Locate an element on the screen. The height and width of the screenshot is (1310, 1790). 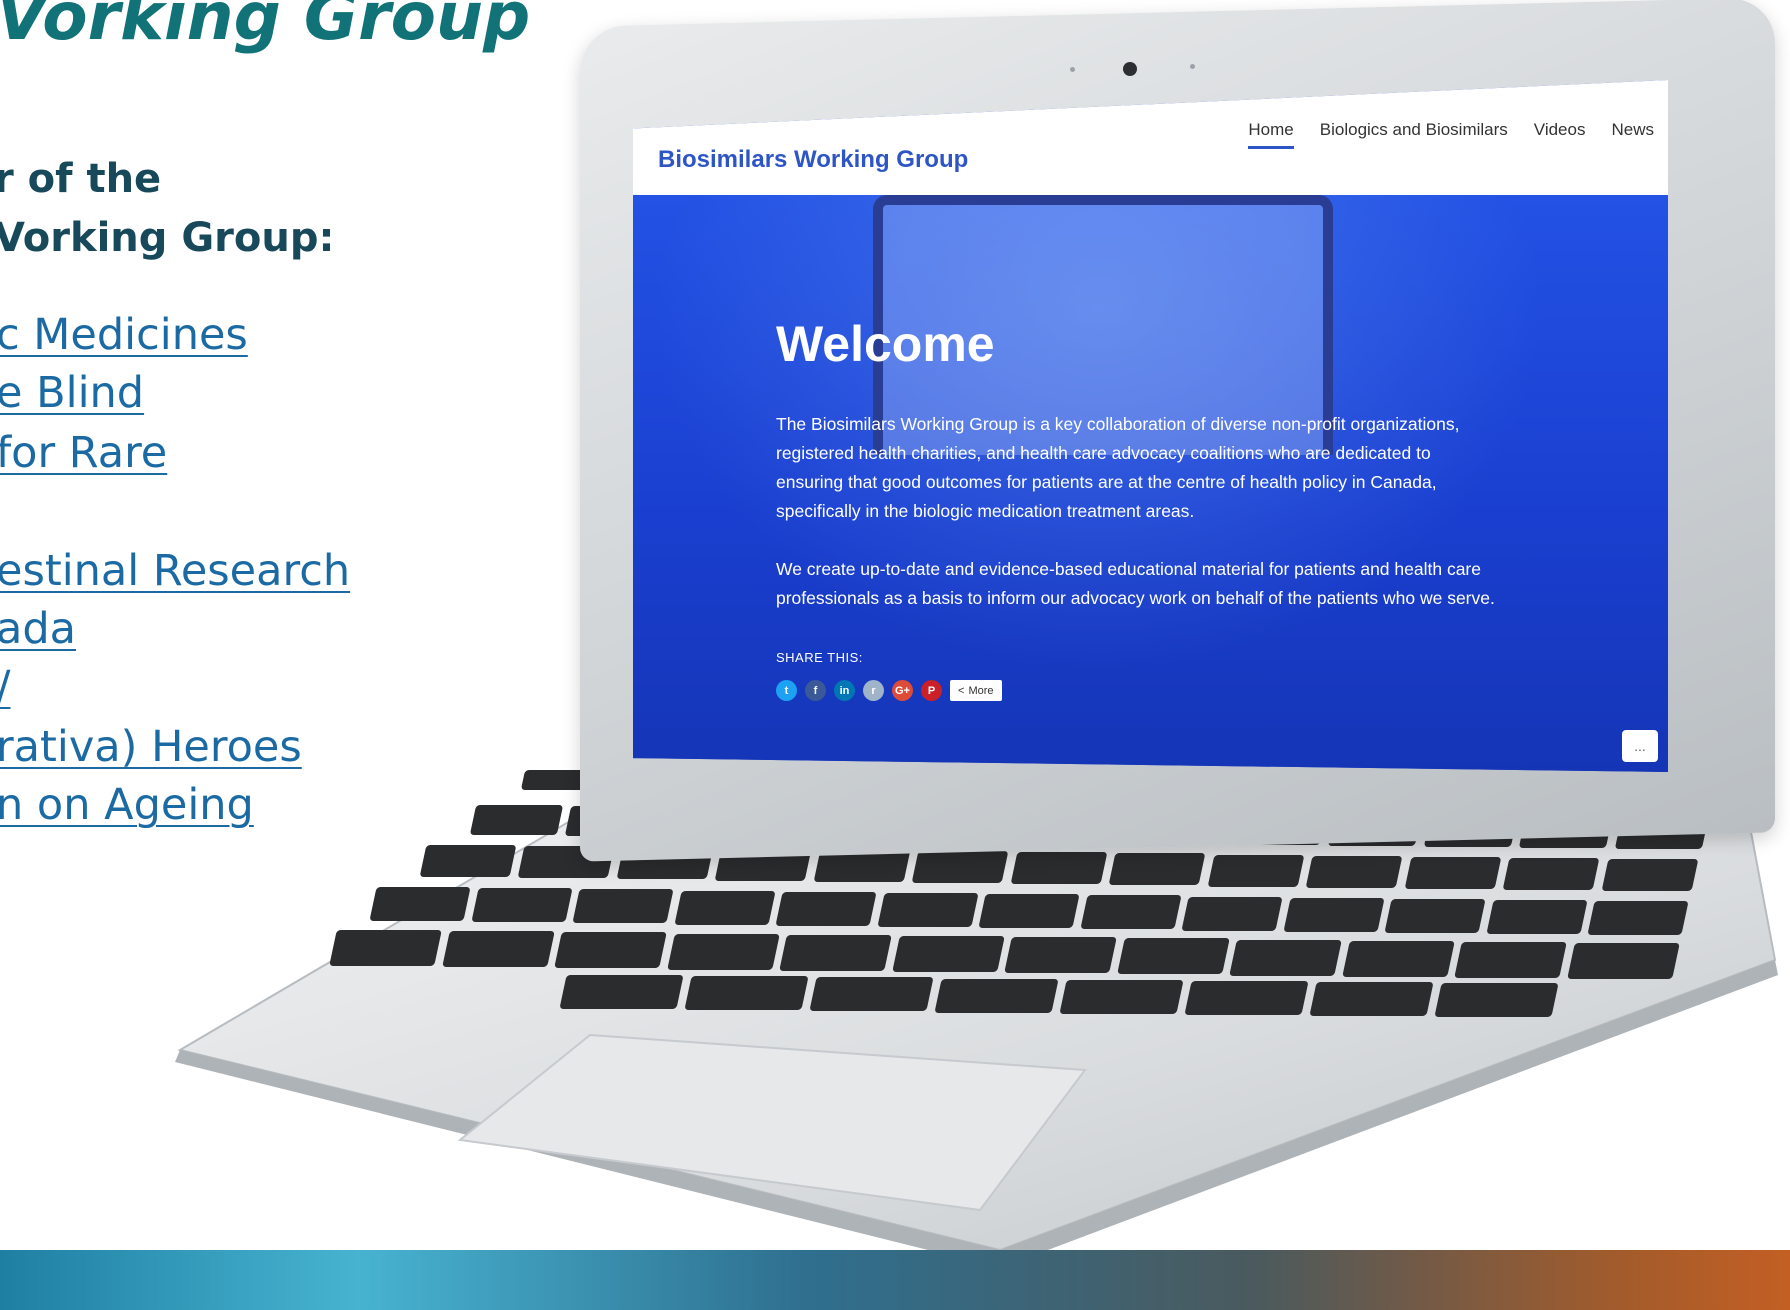
linkedin-icon: in is located at coordinates (844, 690).